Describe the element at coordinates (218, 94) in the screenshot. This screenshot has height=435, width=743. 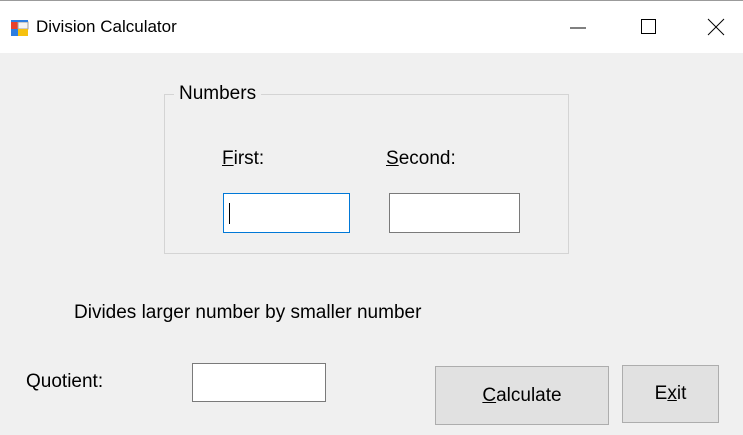
I see `numbers-group-legend: Numbers` at that location.